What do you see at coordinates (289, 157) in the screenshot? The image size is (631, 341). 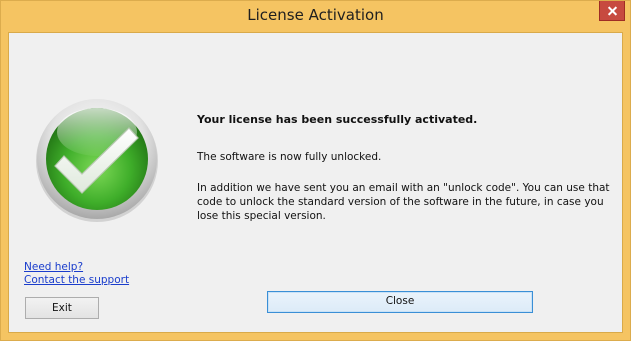 I see `unlocked-message: The software is now fully unlocked.` at bounding box center [289, 157].